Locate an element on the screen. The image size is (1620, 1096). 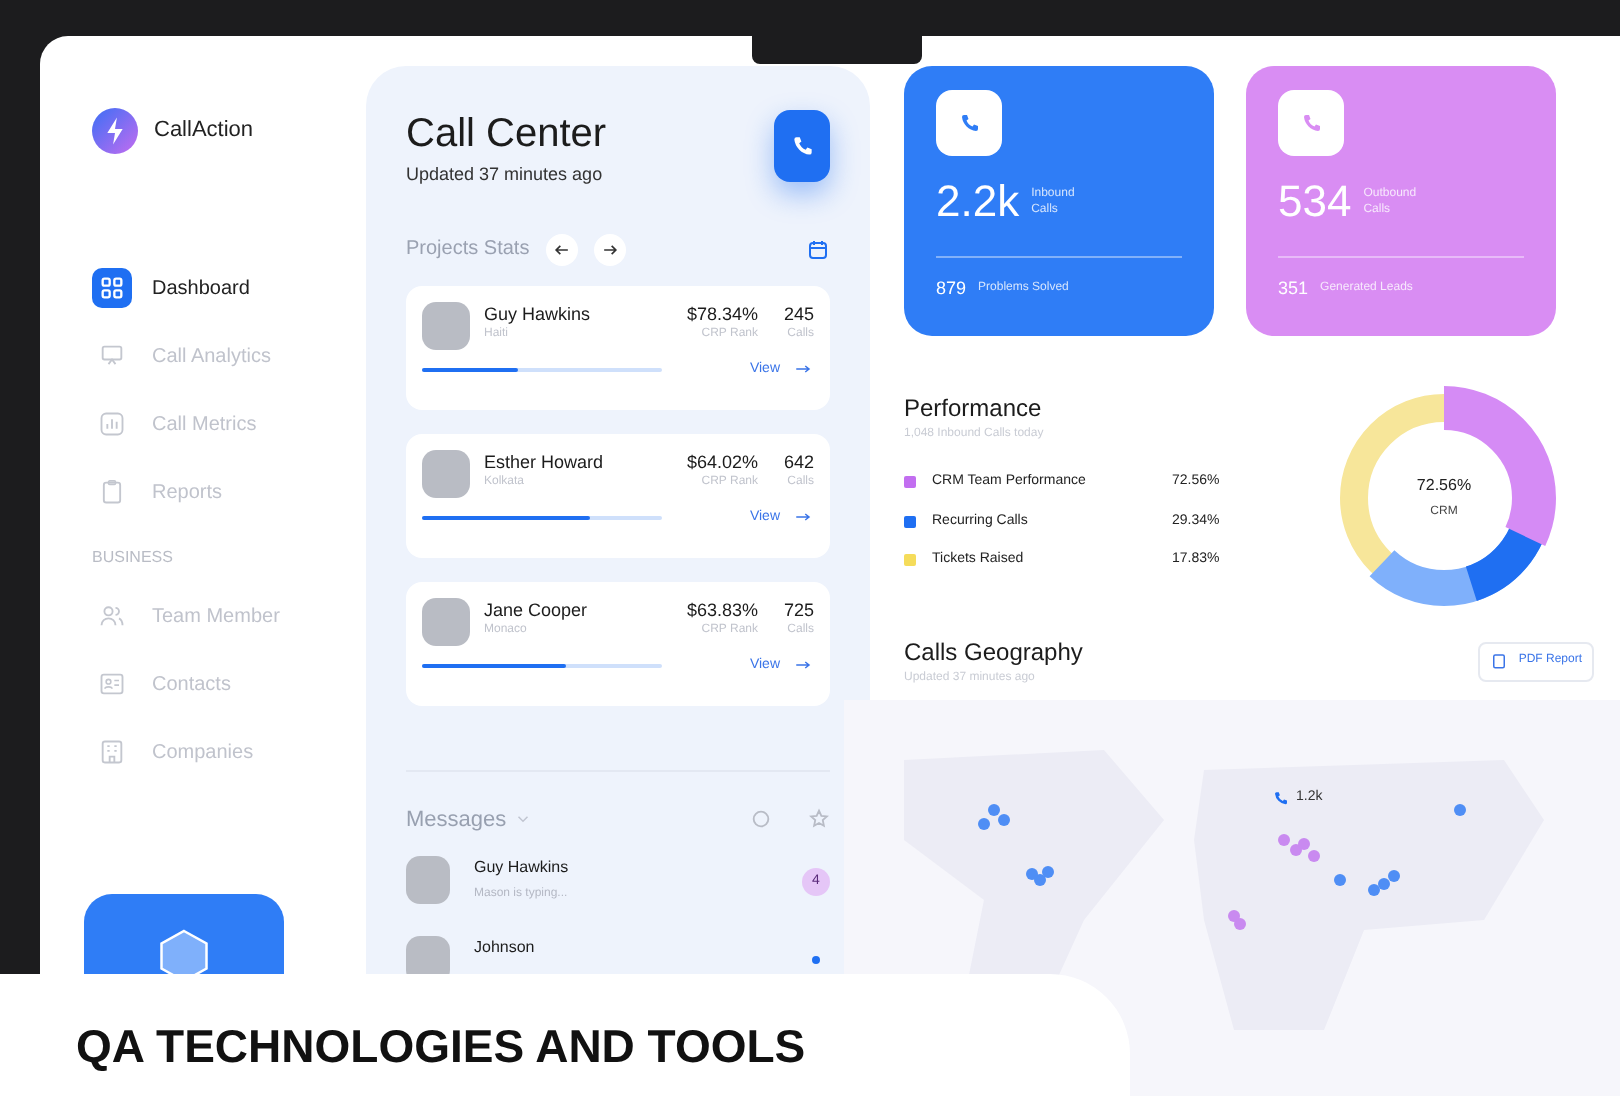
chart-icon is located at coordinates (112, 424).